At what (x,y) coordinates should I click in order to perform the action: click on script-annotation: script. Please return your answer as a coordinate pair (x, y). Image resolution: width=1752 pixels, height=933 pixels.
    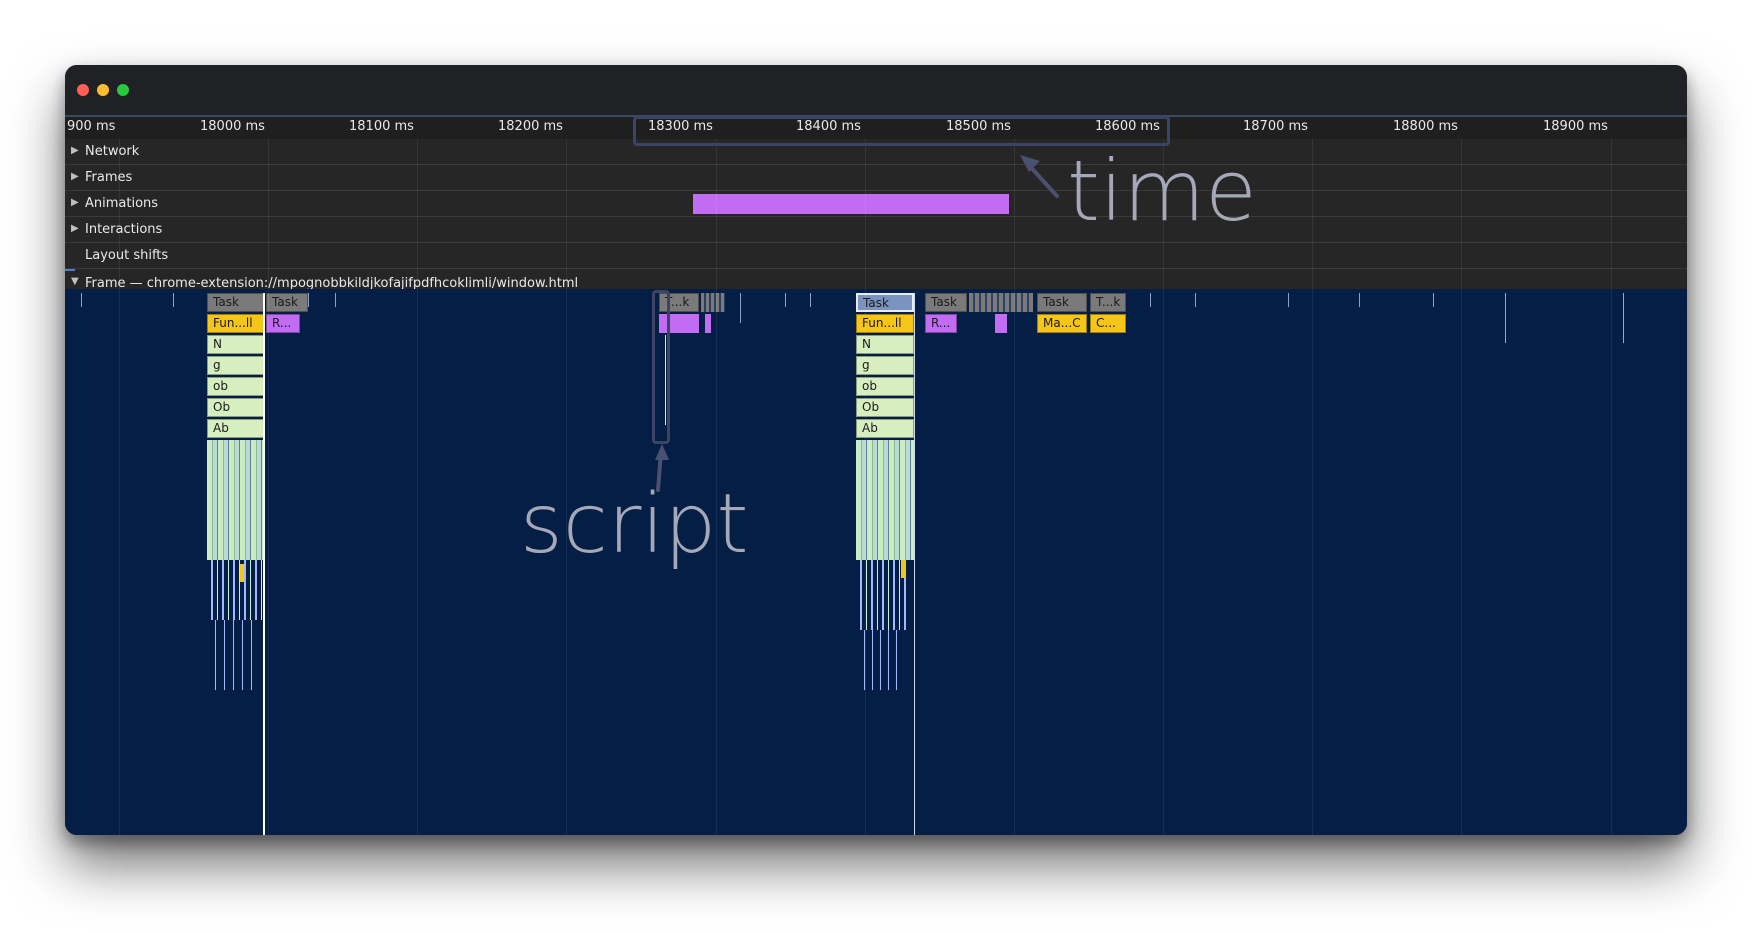
    Looking at the image, I should click on (634, 524).